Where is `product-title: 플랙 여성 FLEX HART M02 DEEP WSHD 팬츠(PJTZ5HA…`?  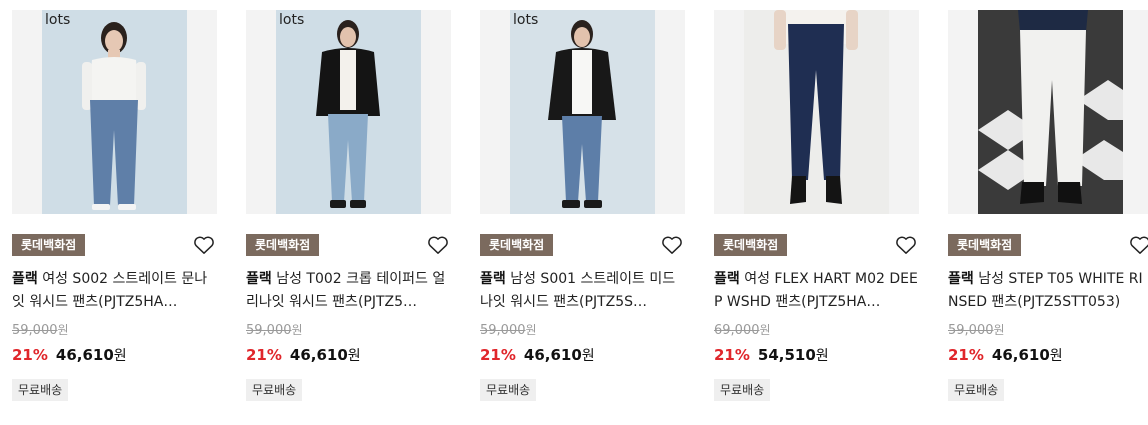
product-title: 플랙 여성 FLEX HART M02 DEEP WSHD 팬츠(PJTZ5HA… is located at coordinates (816, 291).